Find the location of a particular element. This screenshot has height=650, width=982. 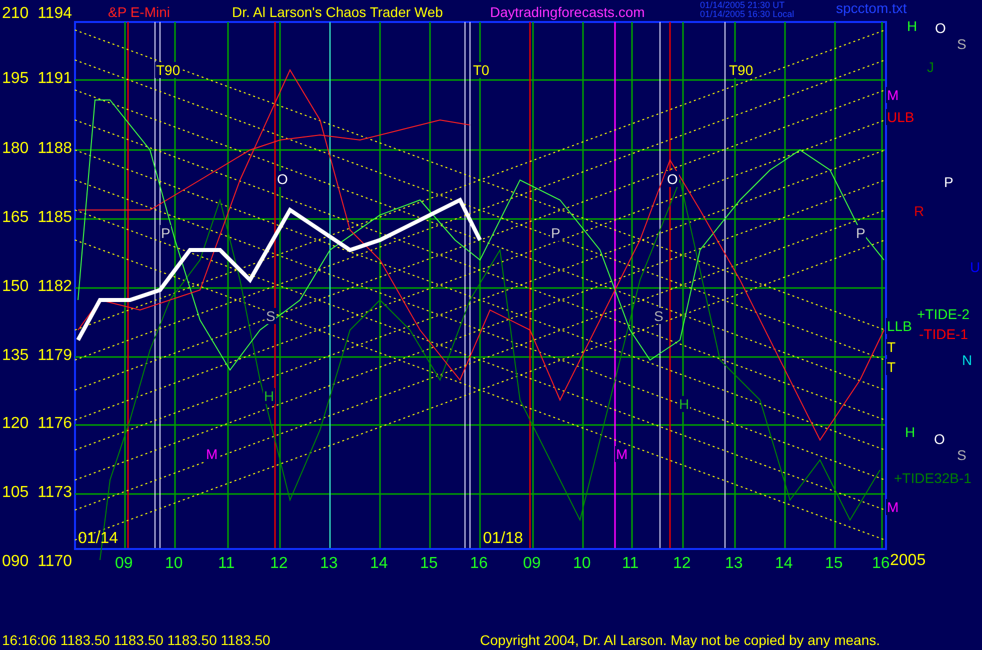

price-axis-label: 135 1179 is located at coordinates (37, 356).